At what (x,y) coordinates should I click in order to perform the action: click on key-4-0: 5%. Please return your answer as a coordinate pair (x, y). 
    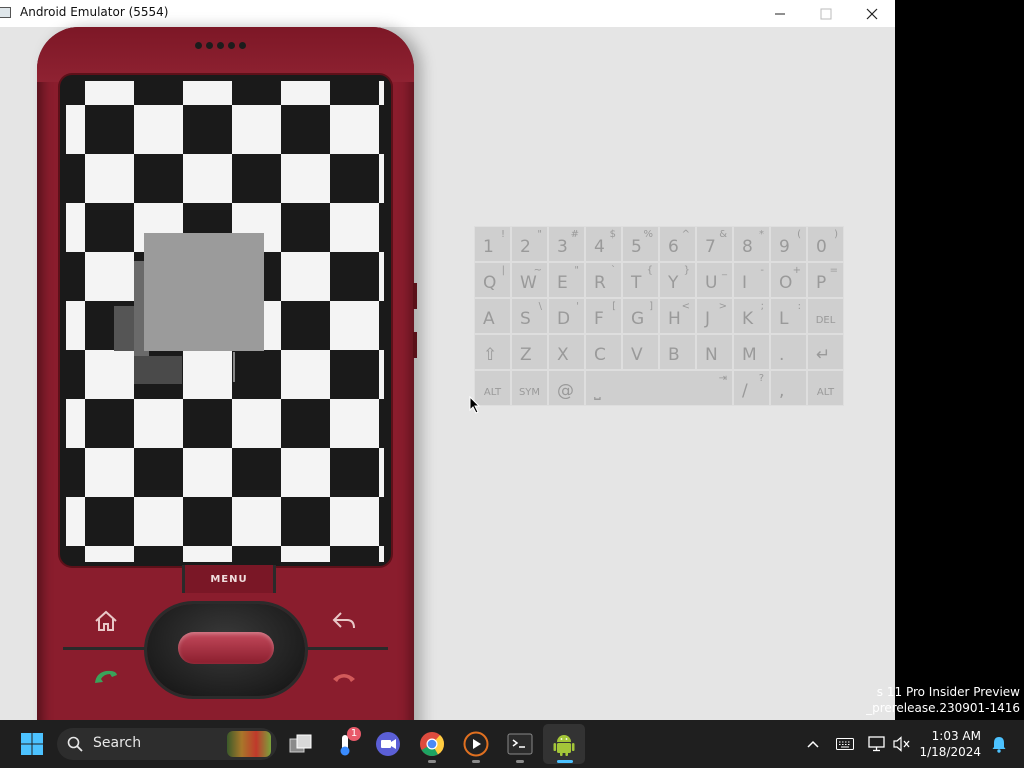
    Looking at the image, I should click on (640, 244).